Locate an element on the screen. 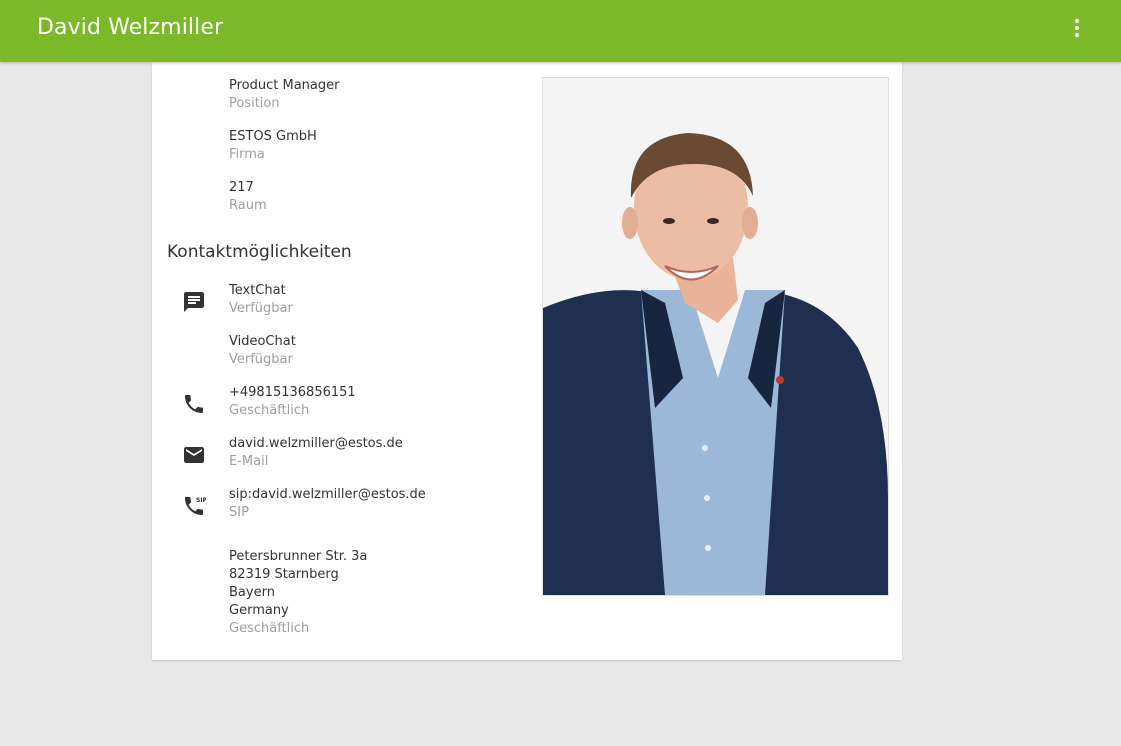 This screenshot has width=1121, height=746. contact-value: TextChat is located at coordinates (257, 290).